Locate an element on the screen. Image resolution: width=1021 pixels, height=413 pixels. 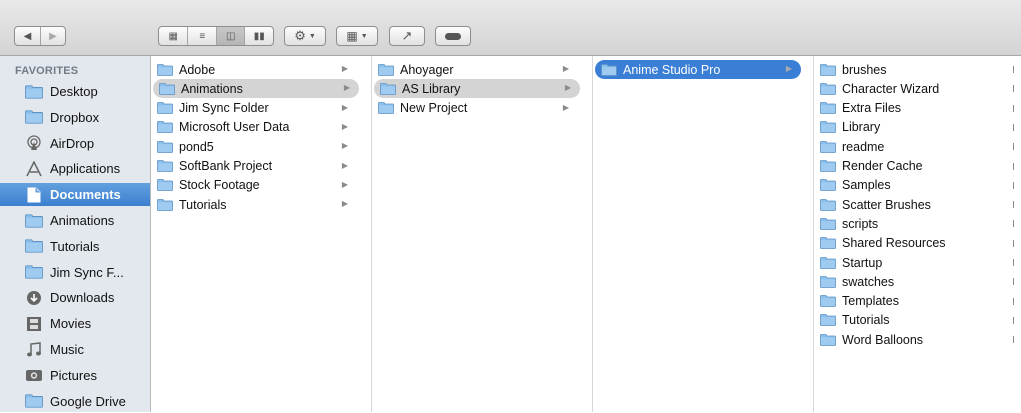
file-row: Animations ▶ is located at coordinates (256, 89).